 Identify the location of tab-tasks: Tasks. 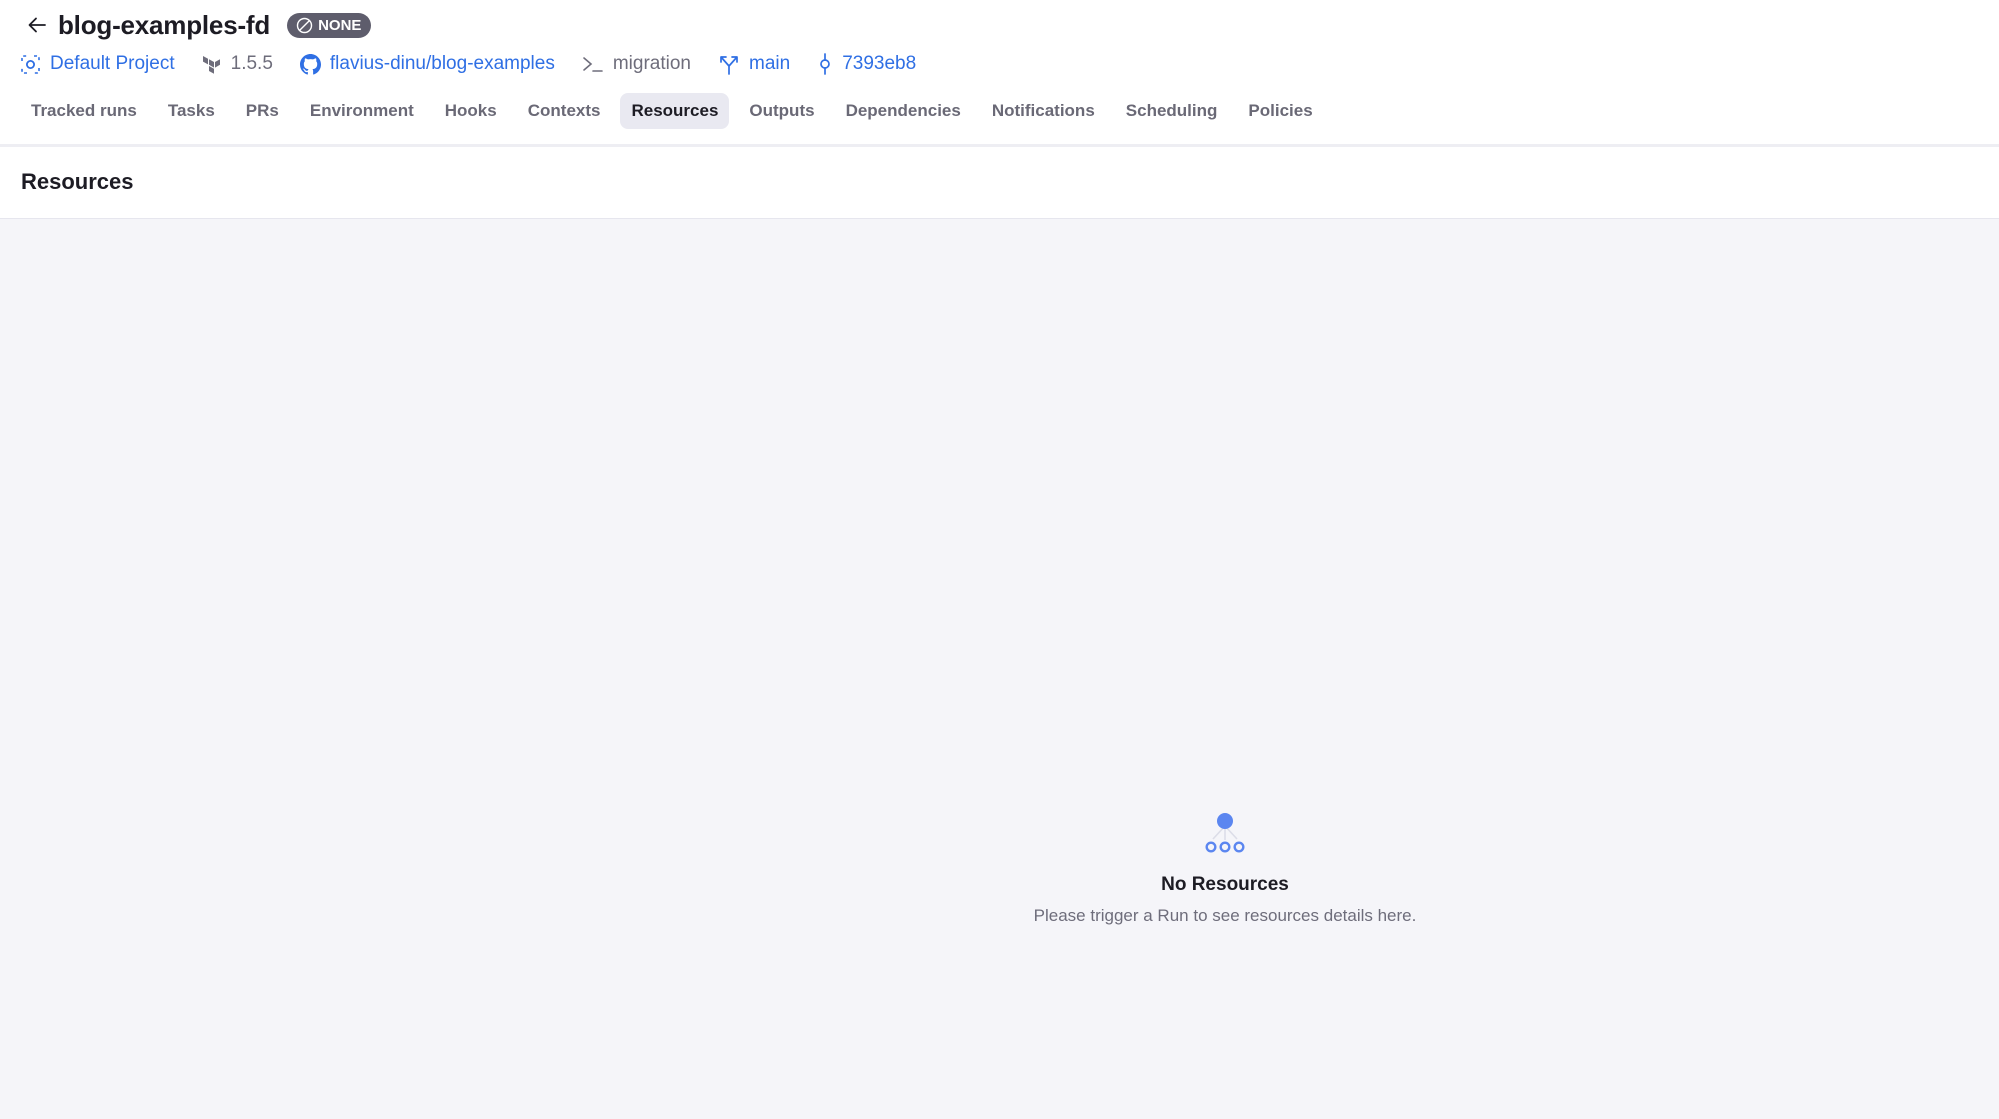
(191, 111).